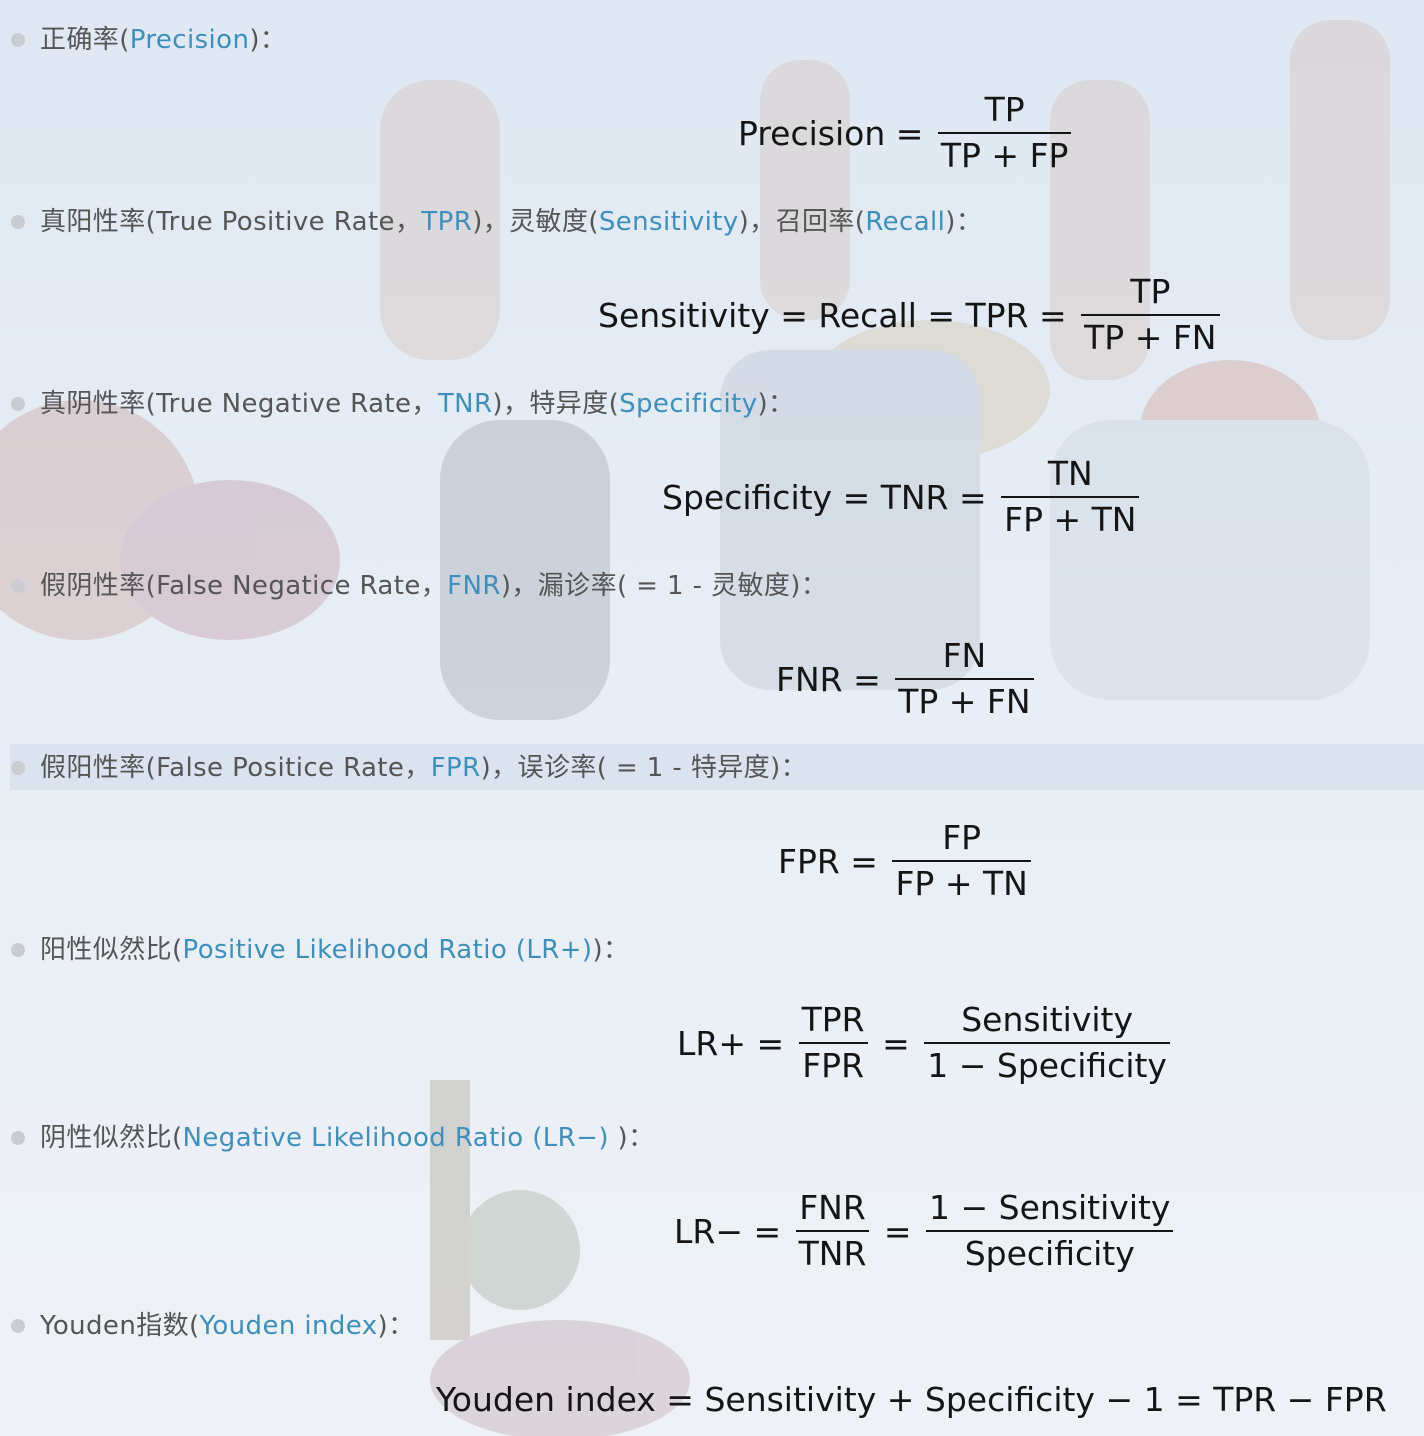  I want to click on label-text: )，漏诊率( = 1 - 灵敏度)：, so click(664, 586).